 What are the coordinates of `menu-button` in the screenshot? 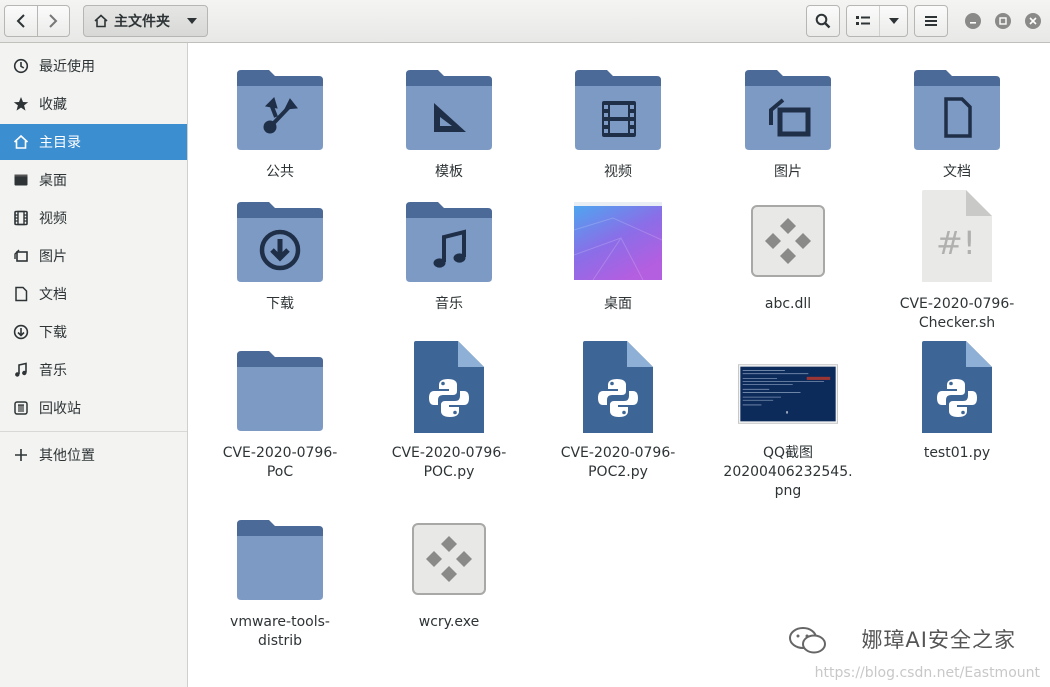 It's located at (931, 21).